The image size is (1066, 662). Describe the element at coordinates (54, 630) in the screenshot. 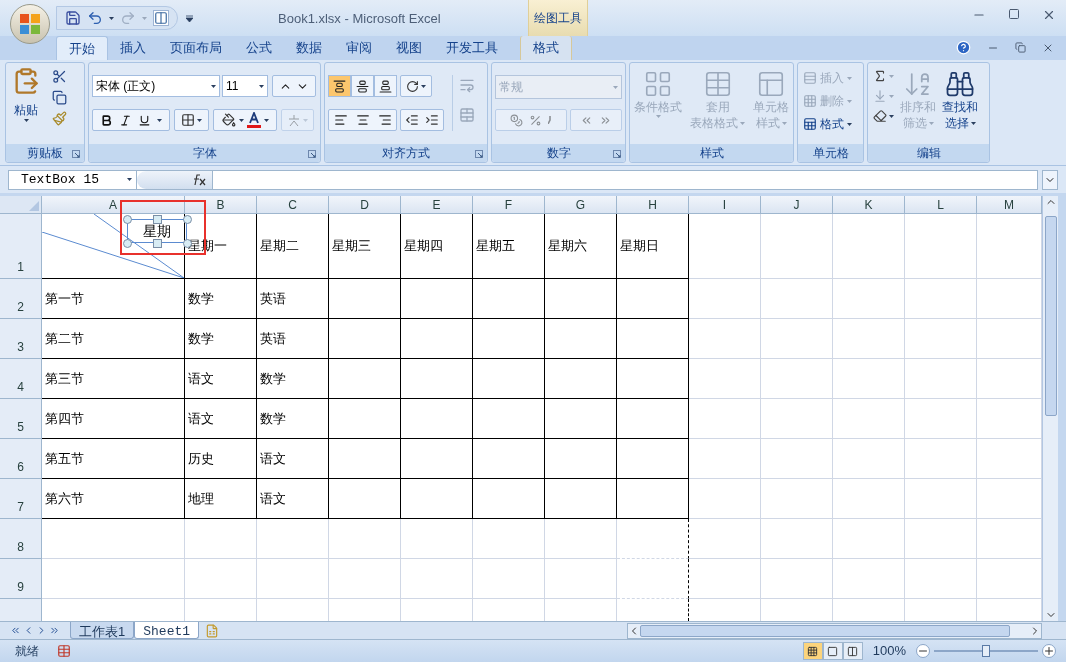

I see `last-sheet-icon` at that location.